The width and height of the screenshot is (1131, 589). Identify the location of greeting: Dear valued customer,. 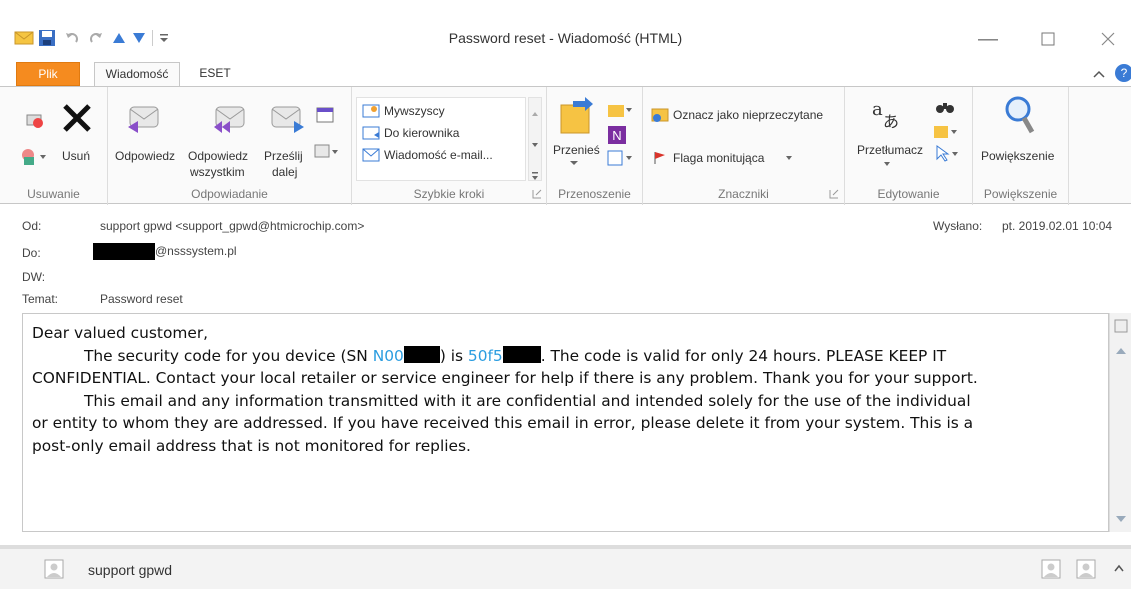
(120, 333).